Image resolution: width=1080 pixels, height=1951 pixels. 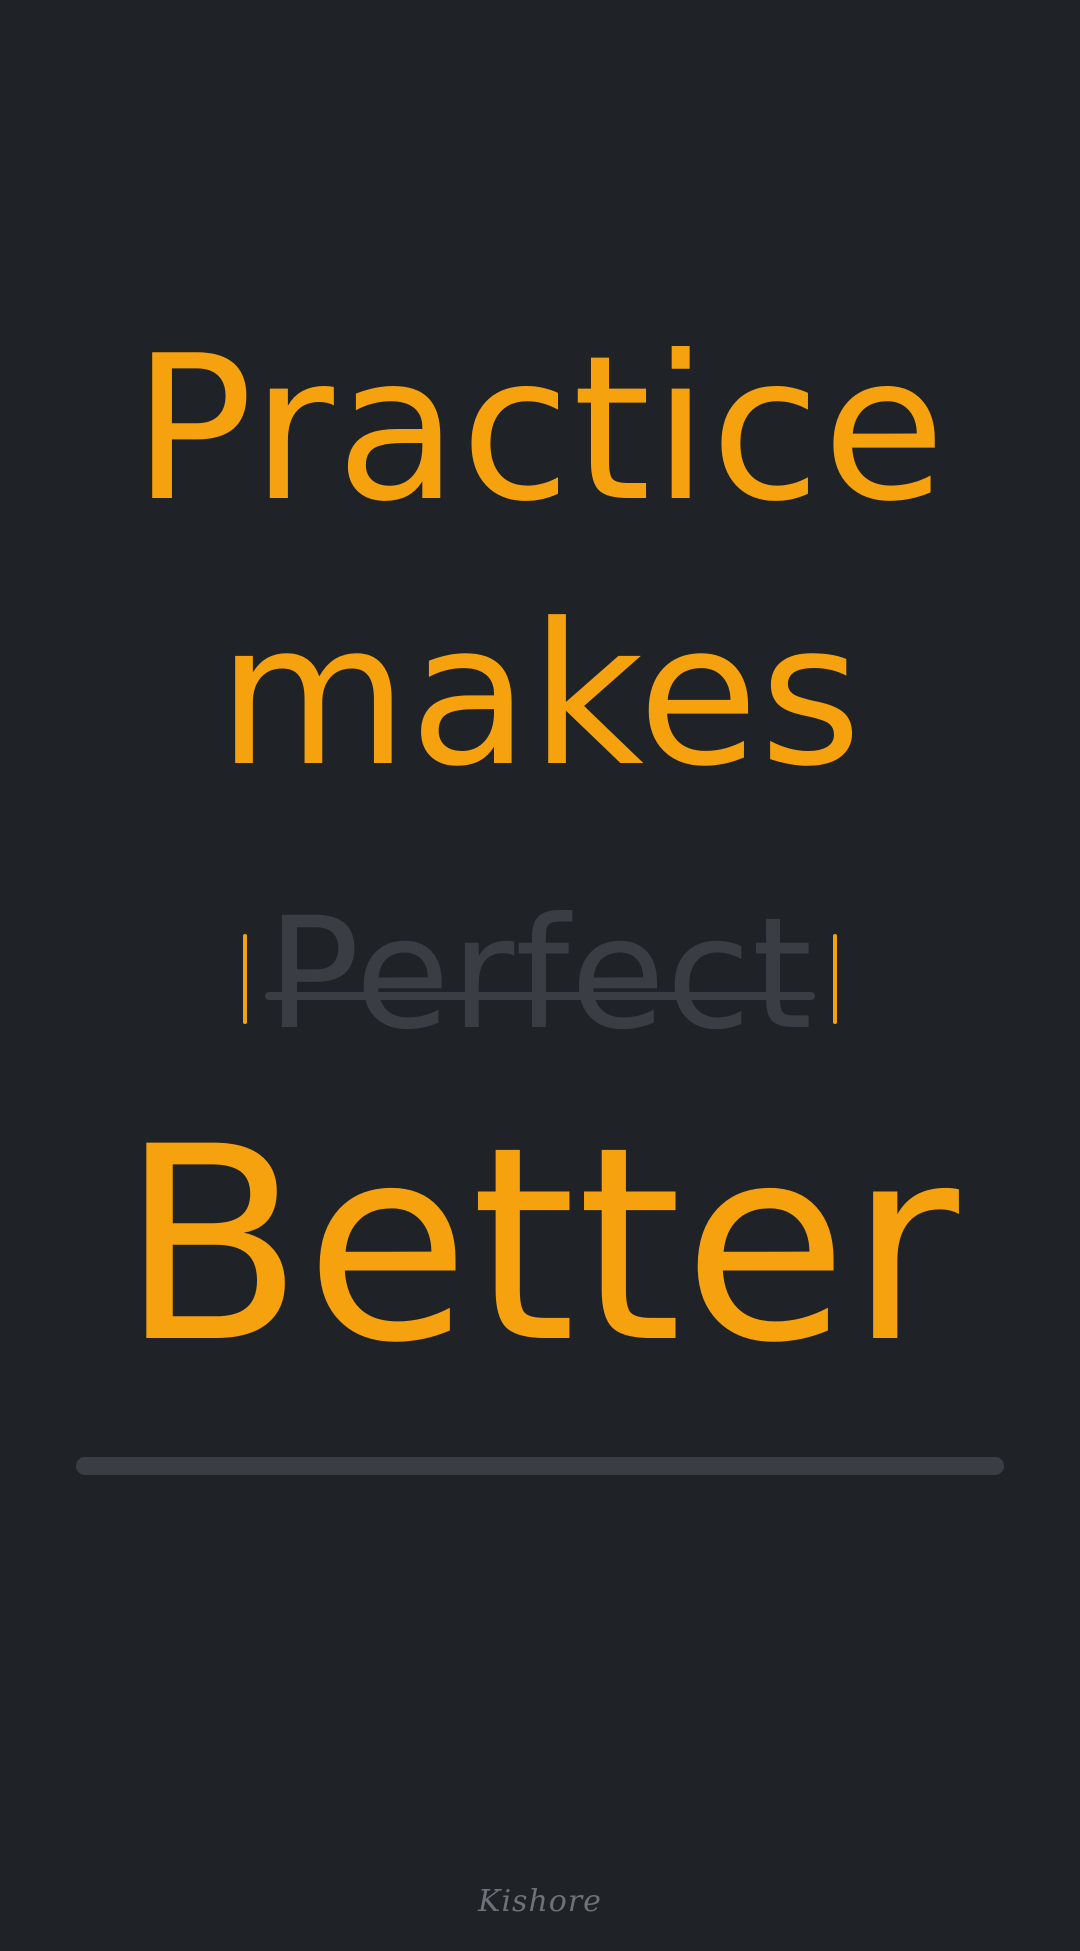 What do you see at coordinates (244, 979) in the screenshot?
I see `text-cursor-left` at bounding box center [244, 979].